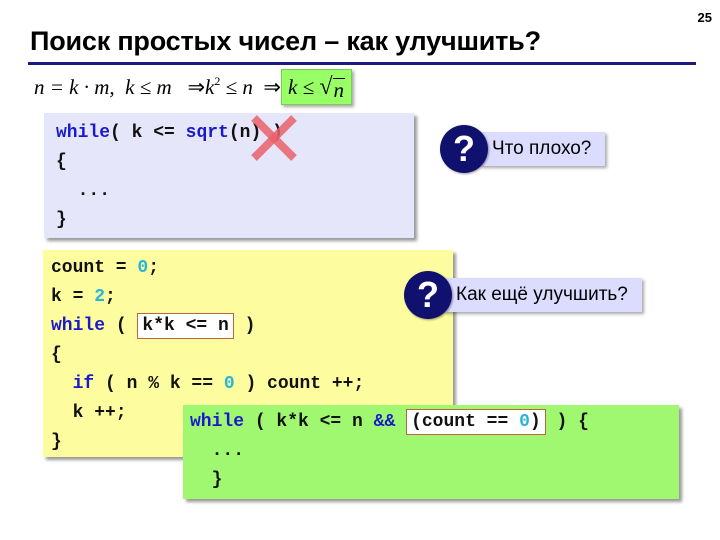 The image size is (720, 540). What do you see at coordinates (317, 87) in the screenshot?
I see `formula-result-highlight: k ≤ √ n` at bounding box center [317, 87].